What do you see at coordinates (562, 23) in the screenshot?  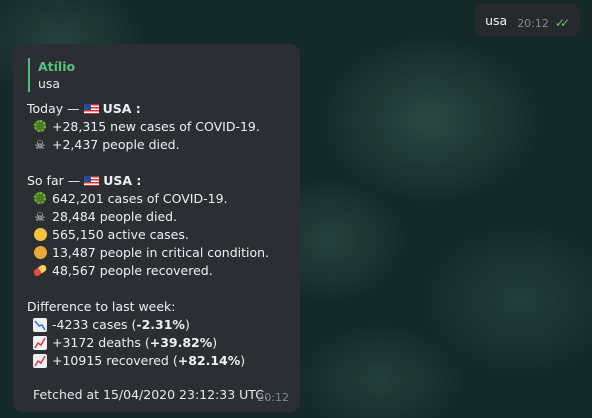 I see `double-check-icon: ✓✓` at bounding box center [562, 23].